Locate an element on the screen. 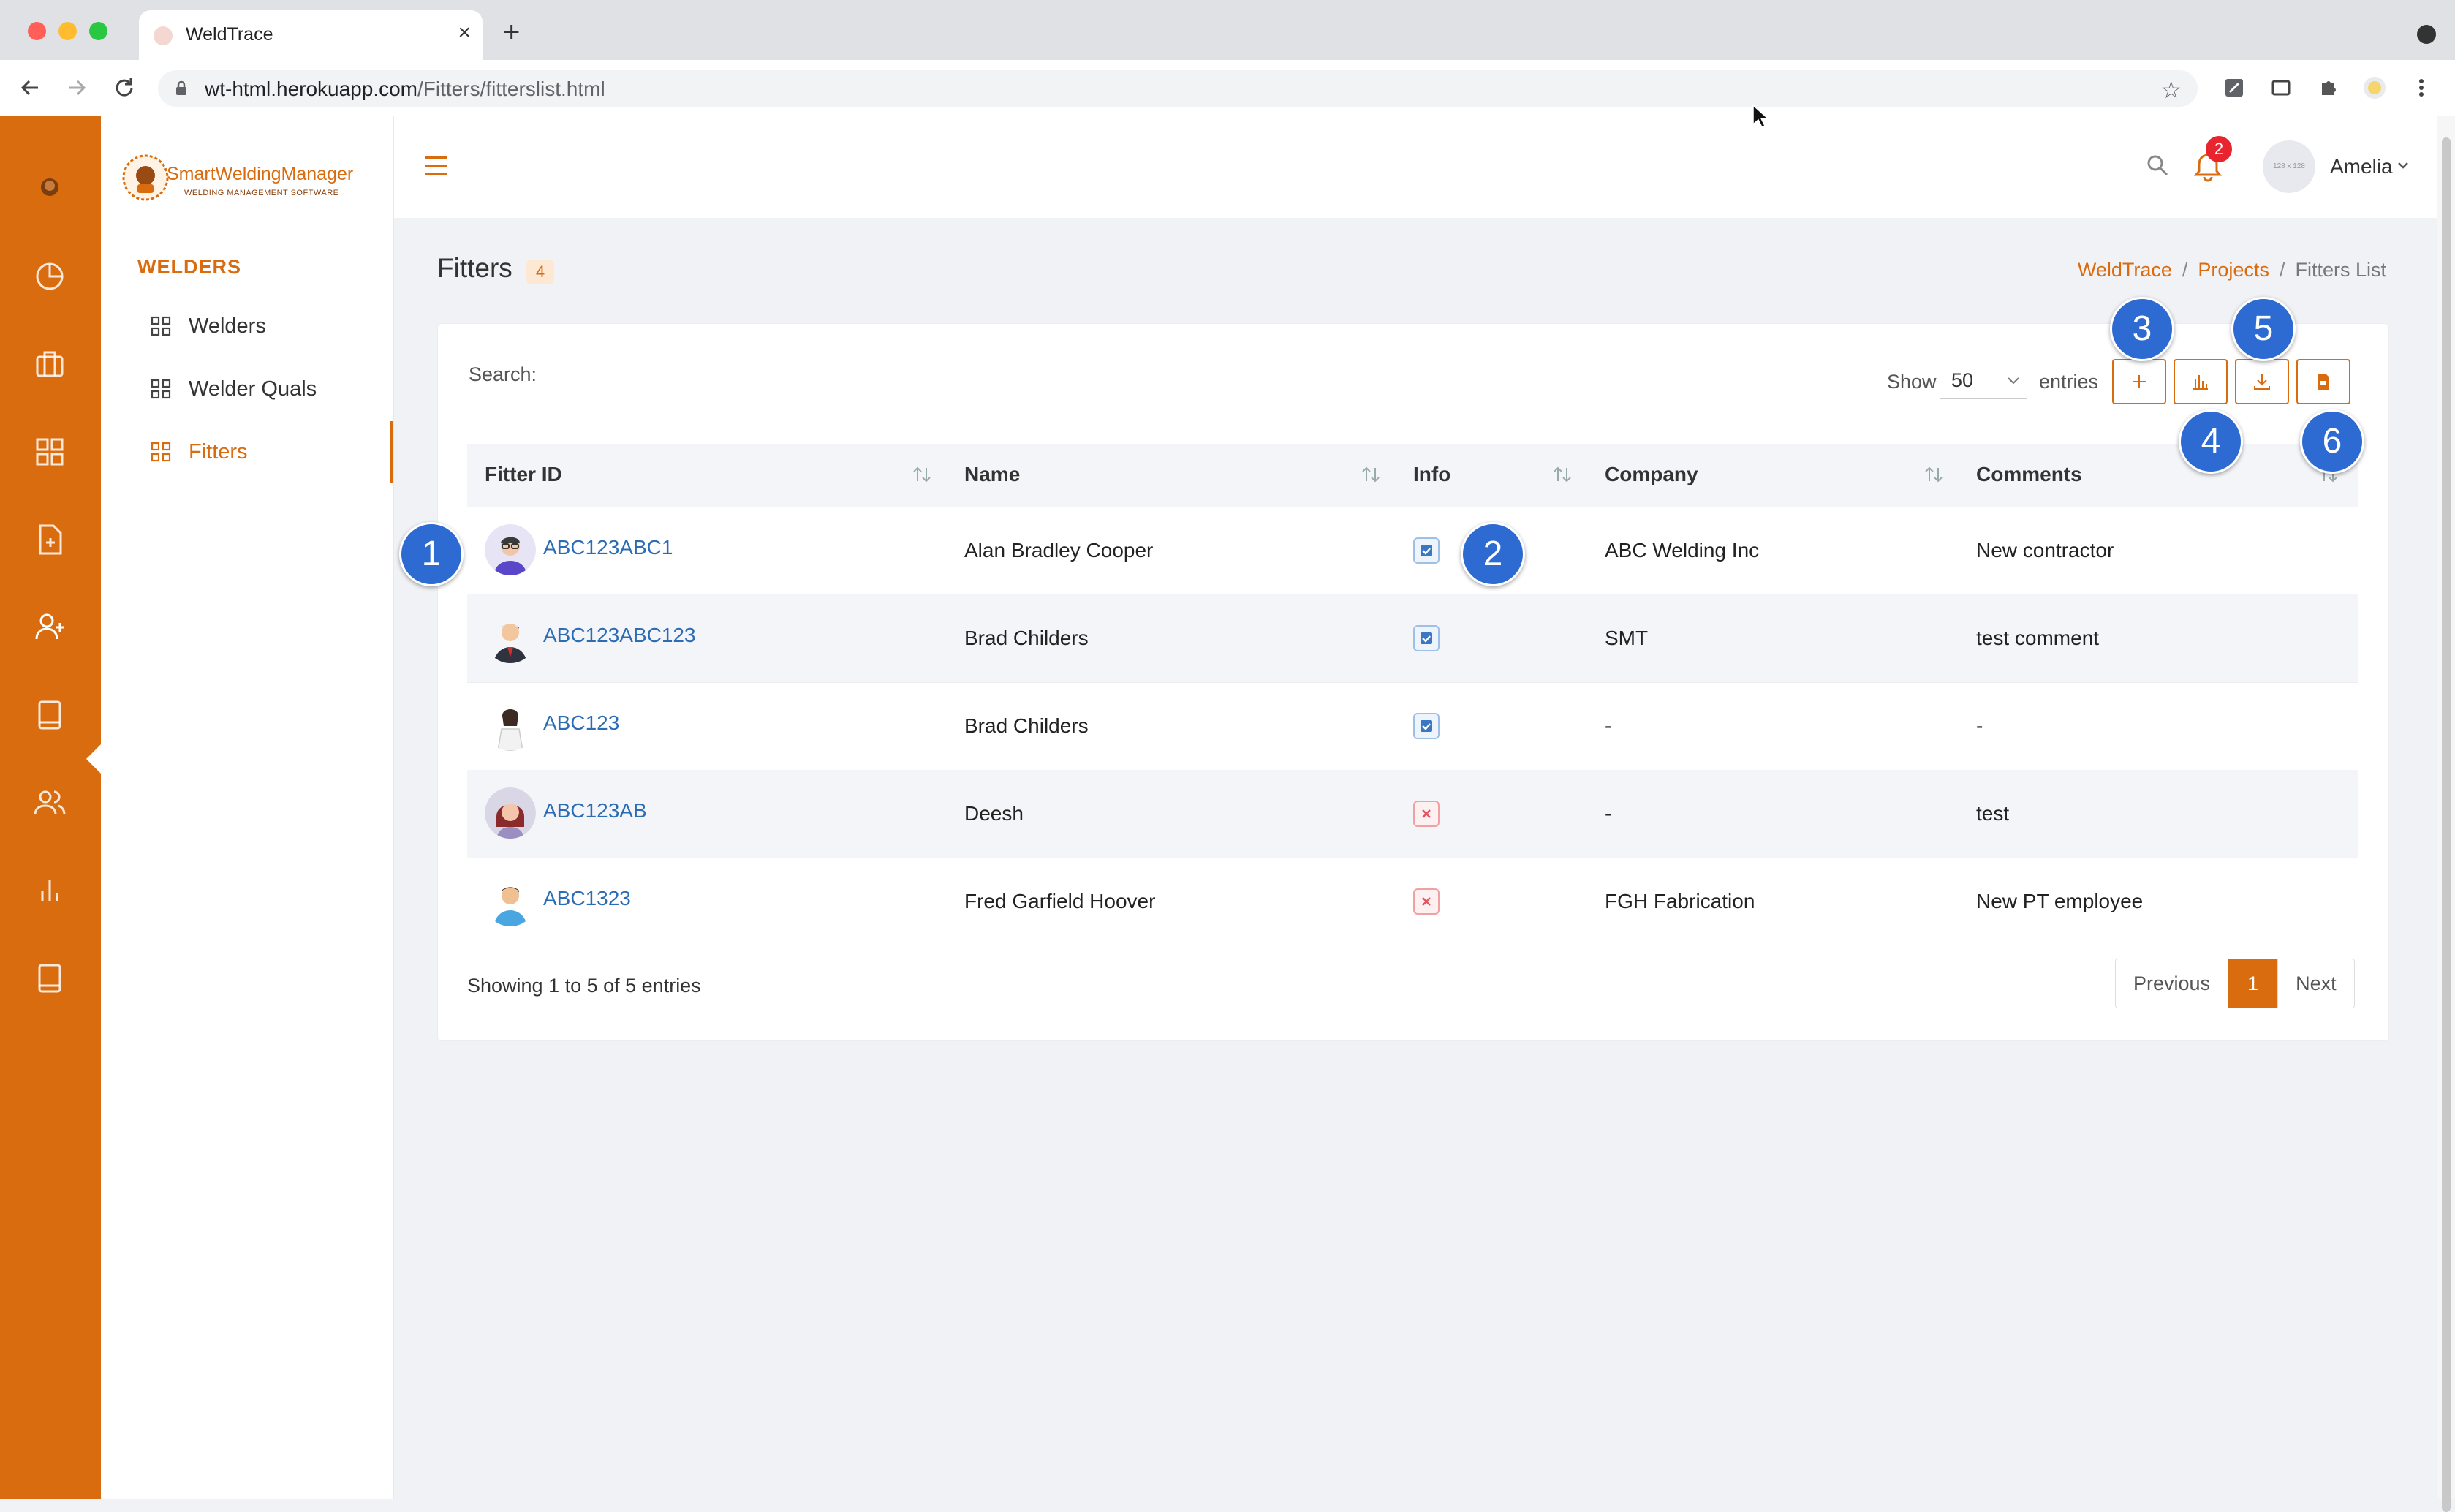 The height and width of the screenshot is (1512, 2455). lock-icon is located at coordinates (181, 87).